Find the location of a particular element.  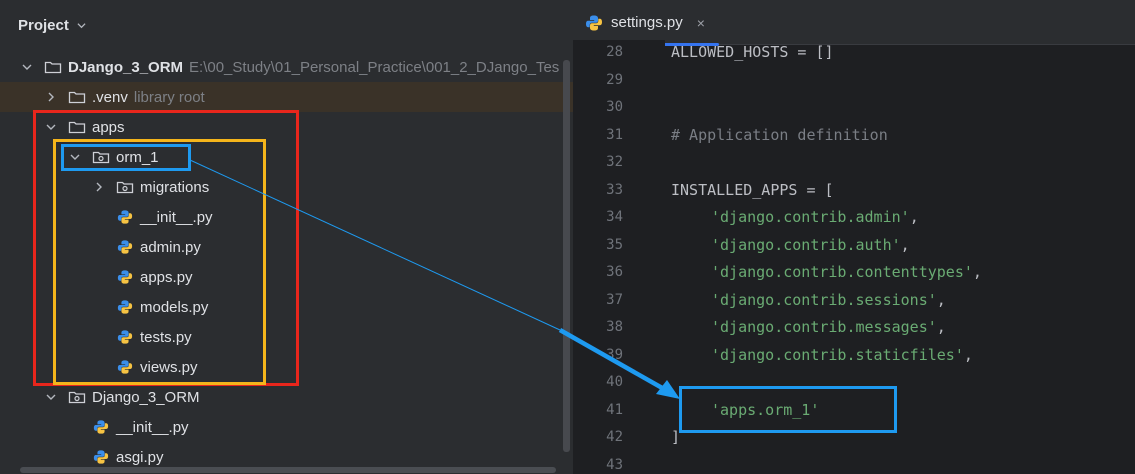

line-number: 39 is located at coordinates (614, 354).